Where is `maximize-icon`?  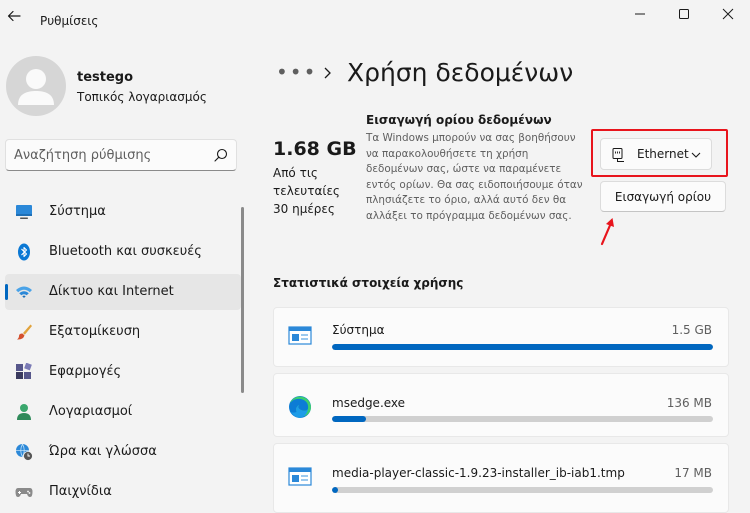 maximize-icon is located at coordinates (684, 14).